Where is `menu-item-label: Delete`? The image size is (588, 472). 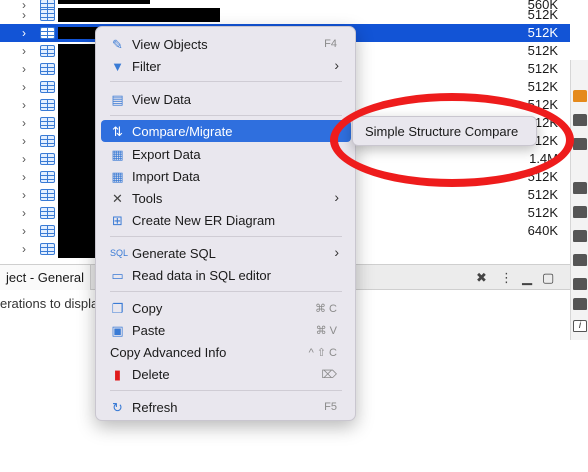
menu-item-label: Delete is located at coordinates (151, 374).